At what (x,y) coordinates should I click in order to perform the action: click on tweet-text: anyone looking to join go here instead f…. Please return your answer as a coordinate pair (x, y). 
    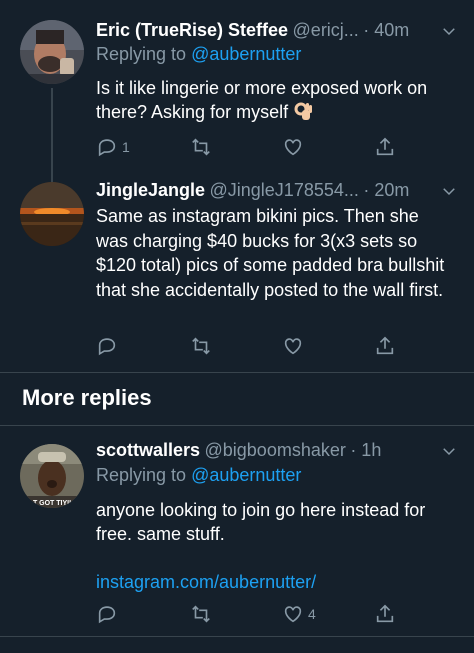
    Looking at the image, I should click on (278, 546).